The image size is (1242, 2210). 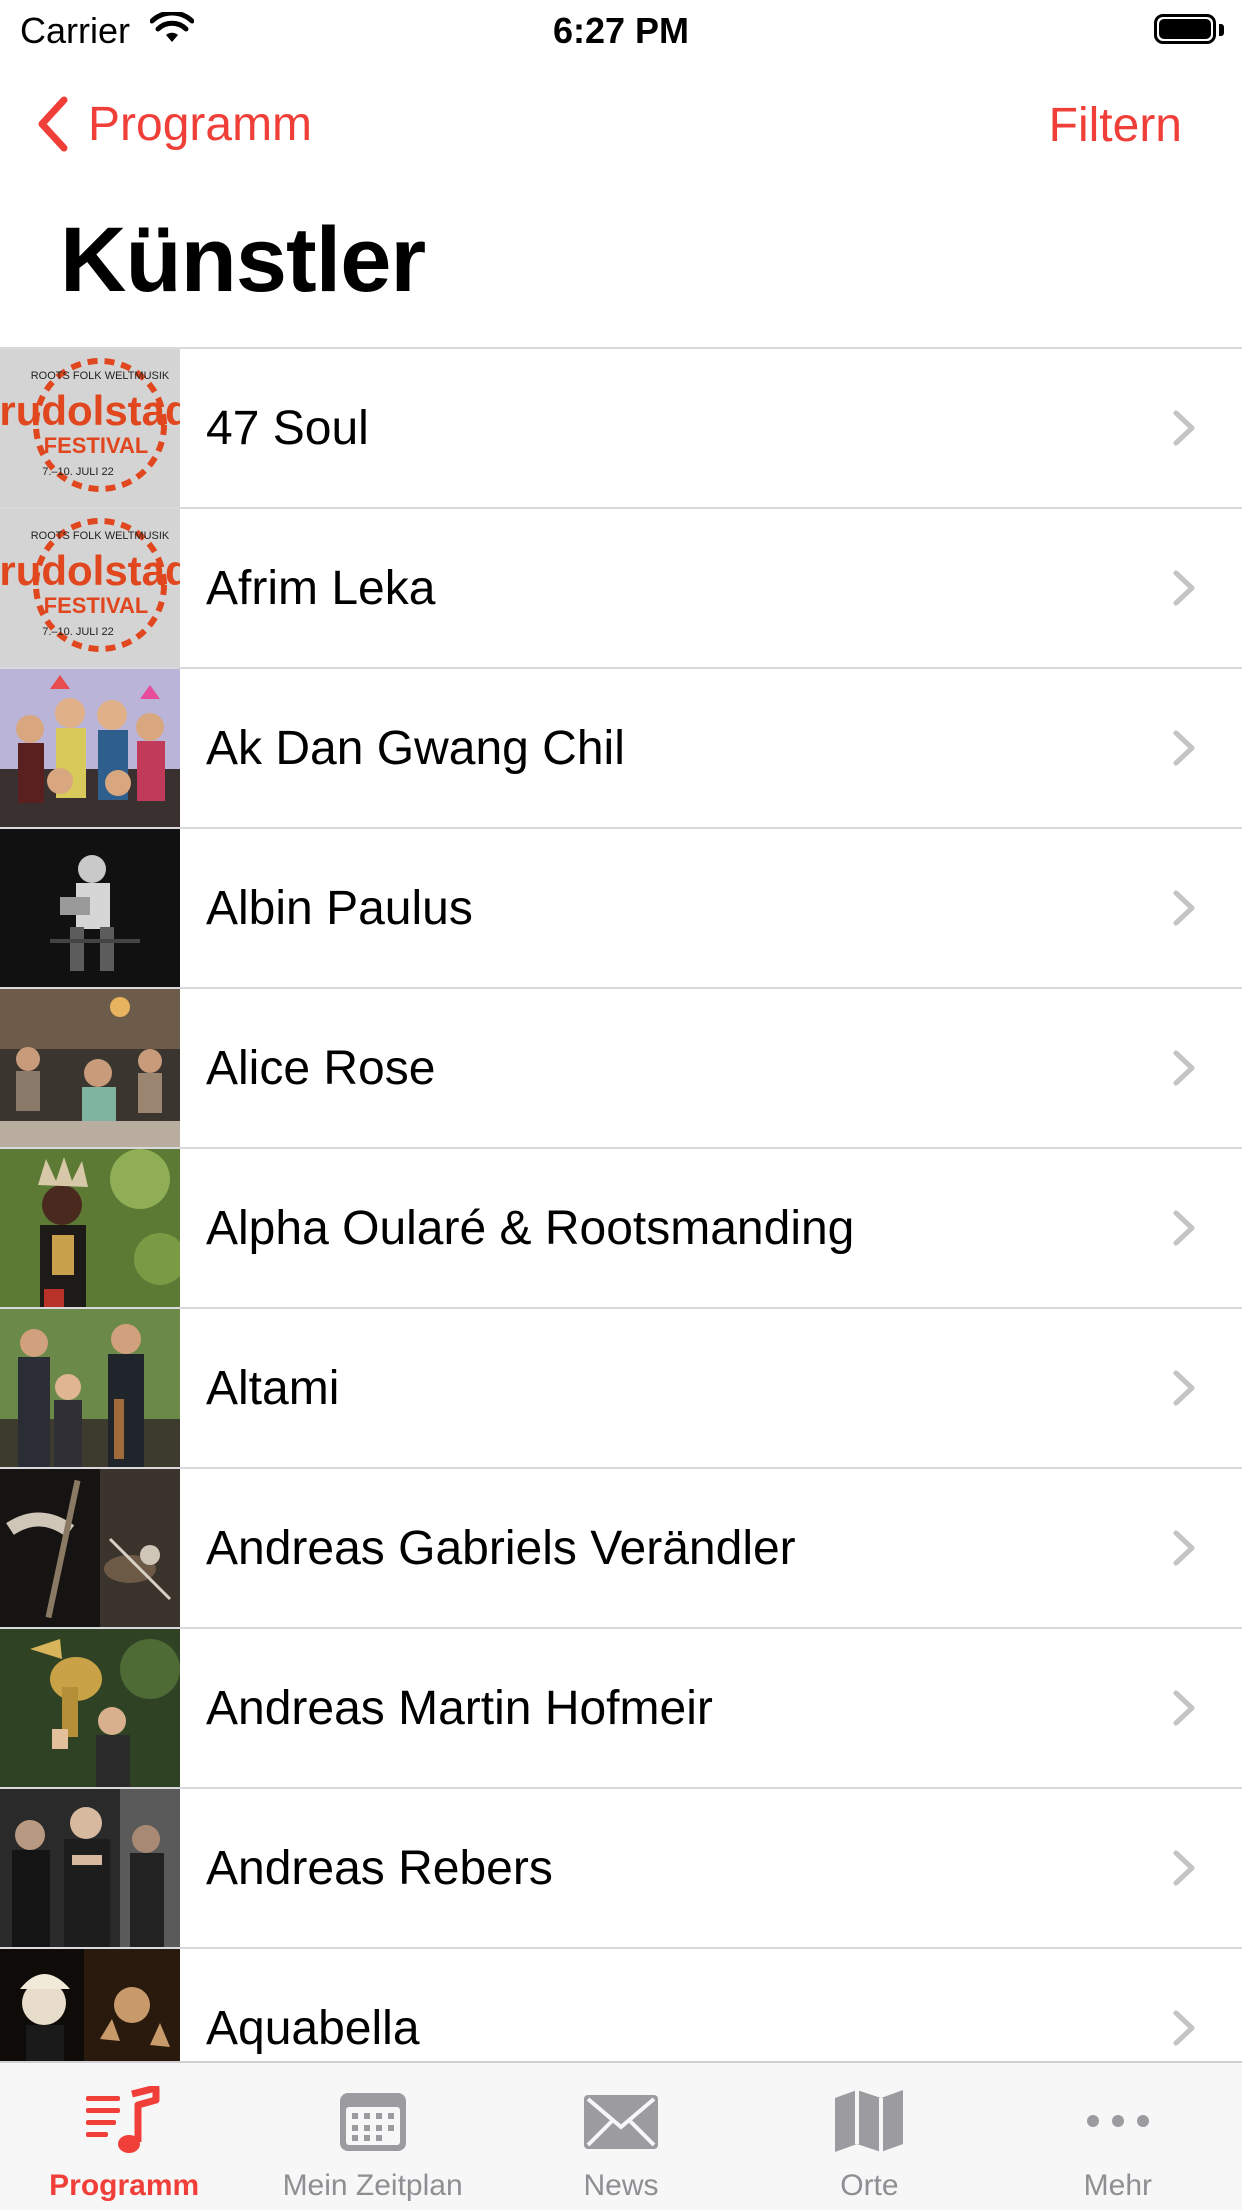 What do you see at coordinates (621, 909) in the screenshot?
I see `artist-row: Albin Paulus` at bounding box center [621, 909].